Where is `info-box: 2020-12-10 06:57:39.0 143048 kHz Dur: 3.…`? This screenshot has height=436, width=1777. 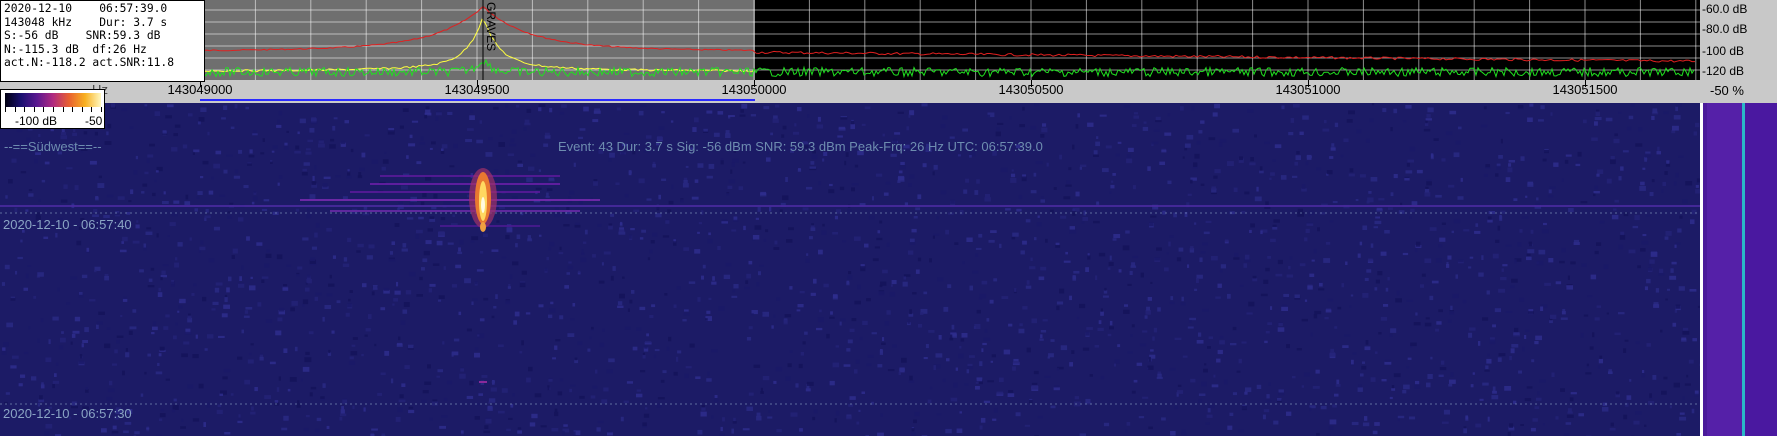
info-box: 2020-12-10 06:57:39.0 143048 kHz Dur: 3.… is located at coordinates (102, 41).